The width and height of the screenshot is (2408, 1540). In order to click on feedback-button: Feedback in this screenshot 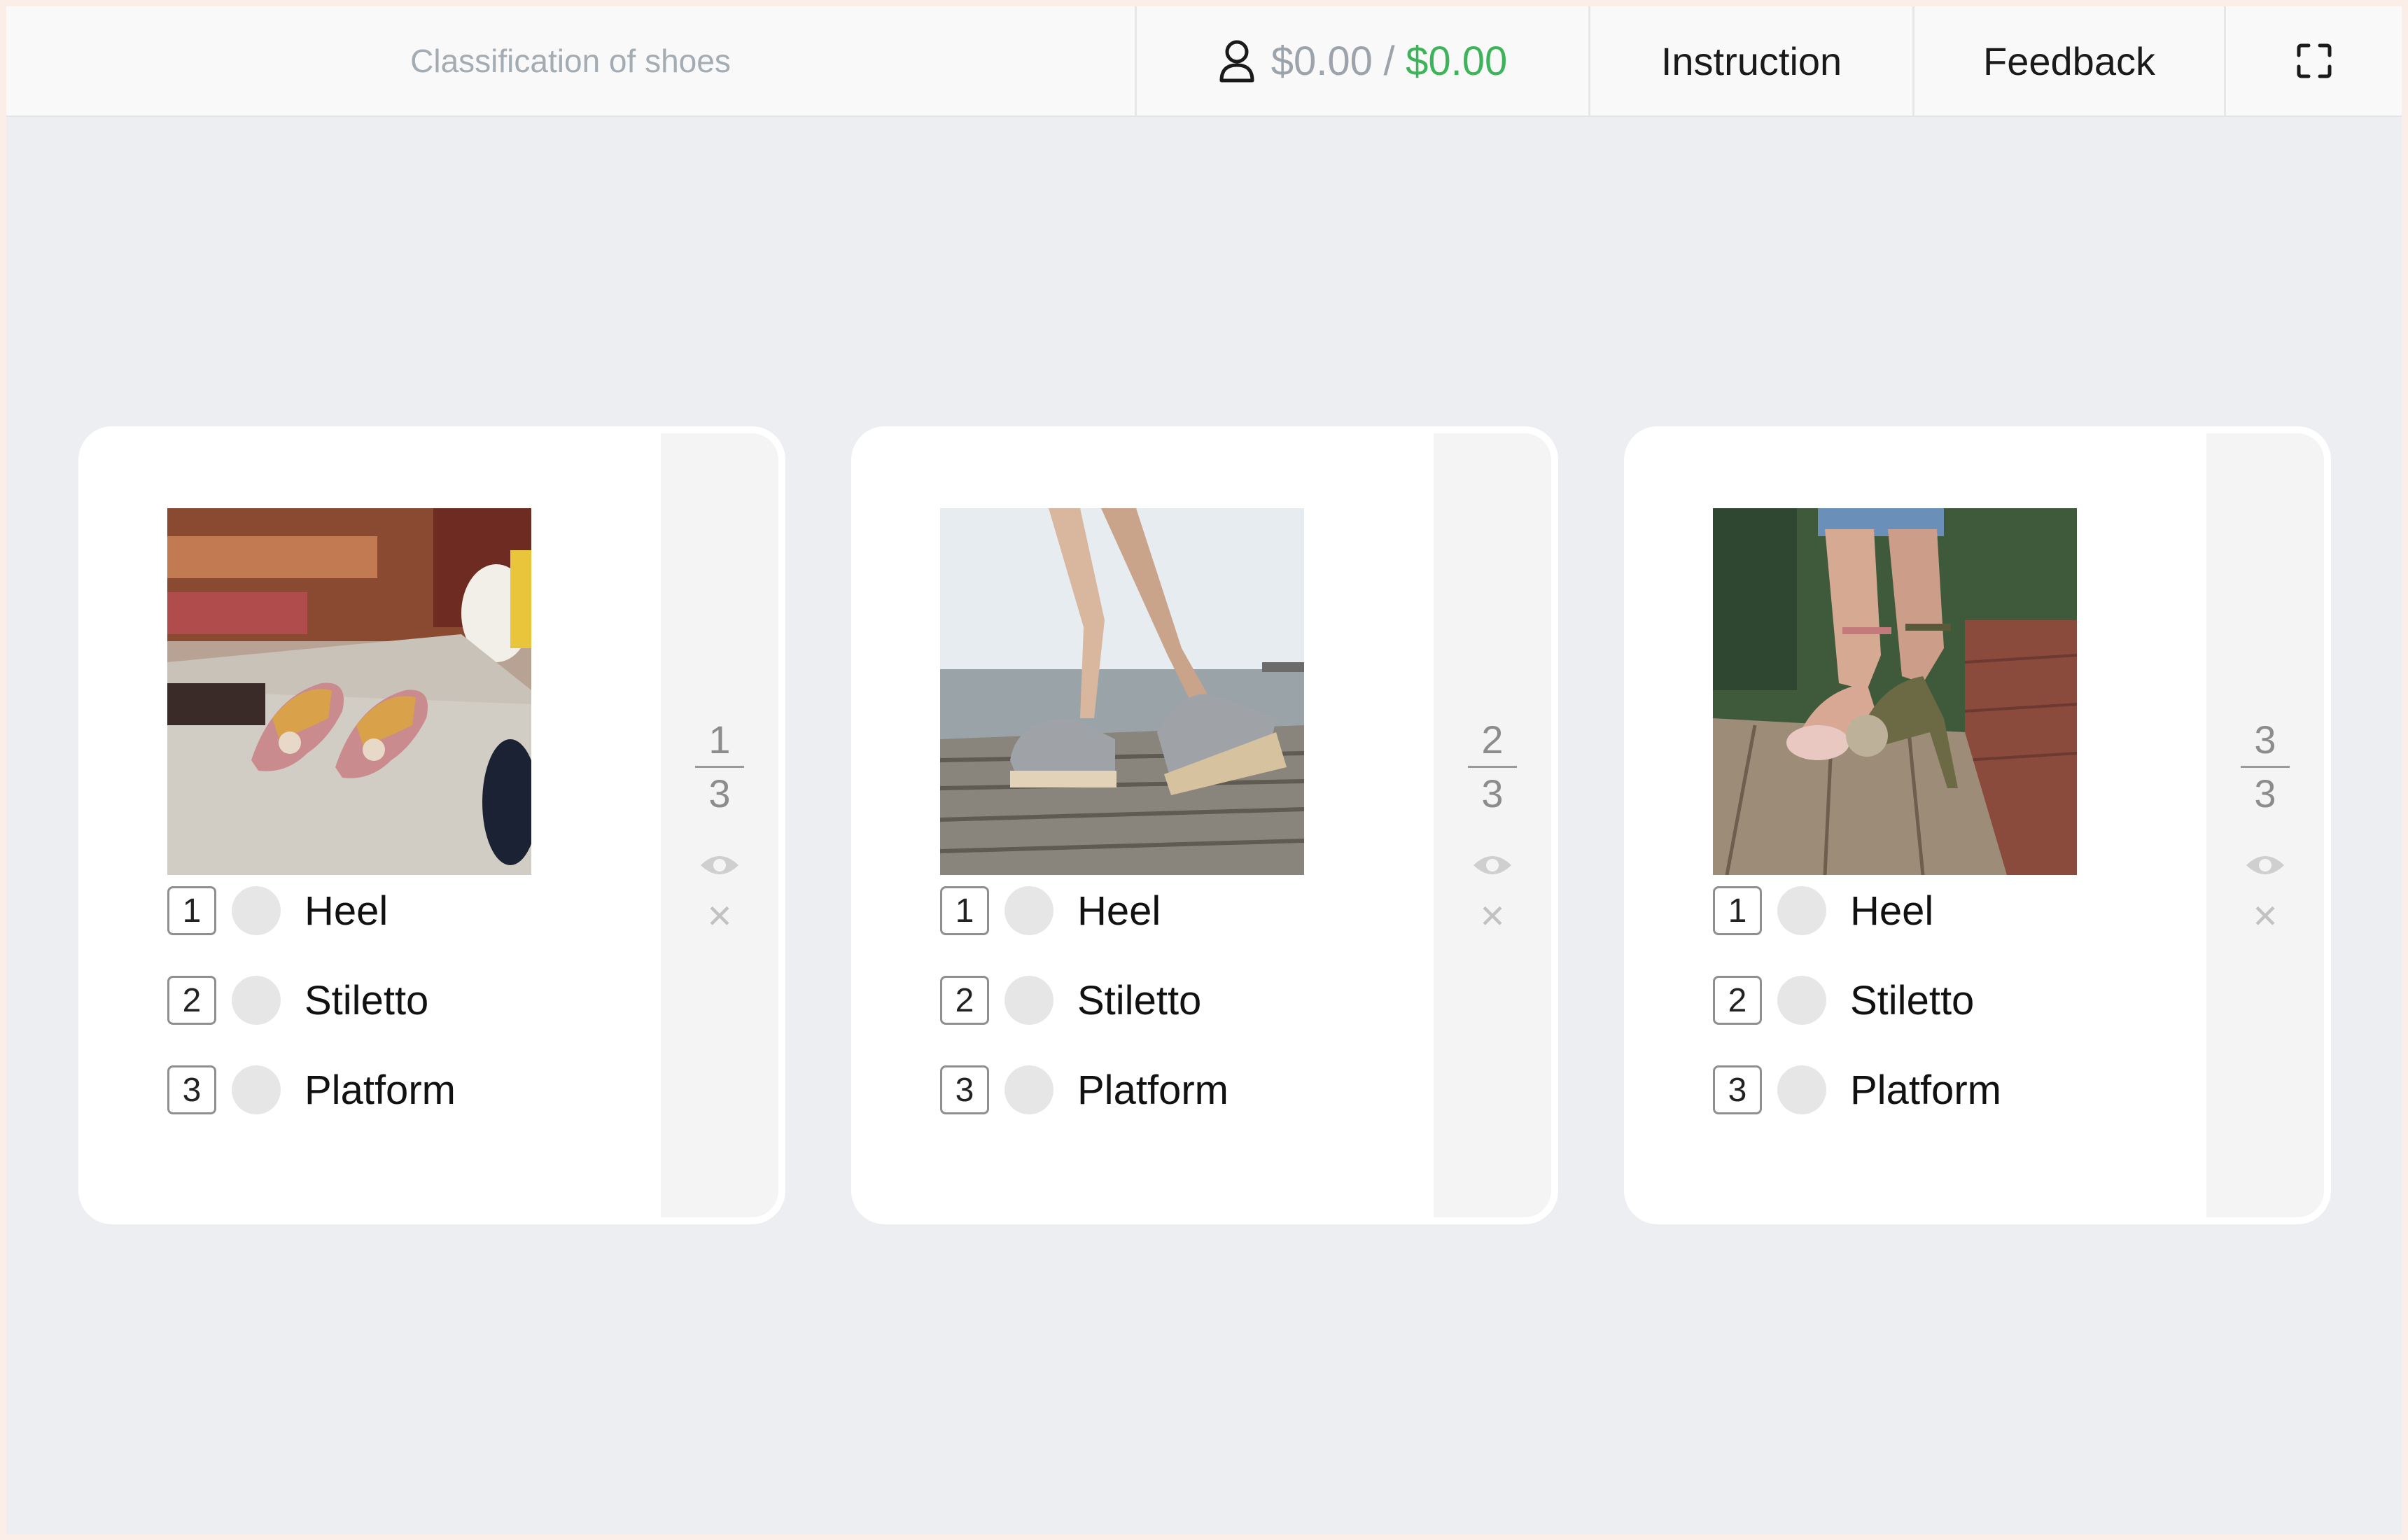, I will do `click(2068, 60)`.